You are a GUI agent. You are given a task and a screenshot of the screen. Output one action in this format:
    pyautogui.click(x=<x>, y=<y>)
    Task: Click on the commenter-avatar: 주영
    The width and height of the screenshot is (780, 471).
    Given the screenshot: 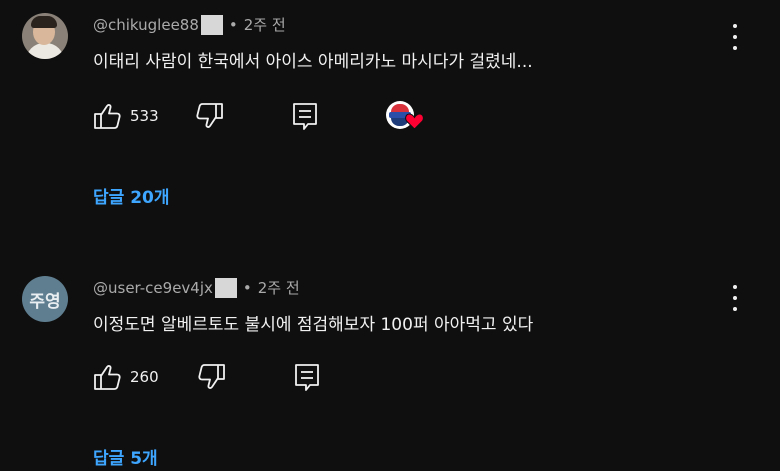 What is the action you would take?
    pyautogui.click(x=45, y=299)
    